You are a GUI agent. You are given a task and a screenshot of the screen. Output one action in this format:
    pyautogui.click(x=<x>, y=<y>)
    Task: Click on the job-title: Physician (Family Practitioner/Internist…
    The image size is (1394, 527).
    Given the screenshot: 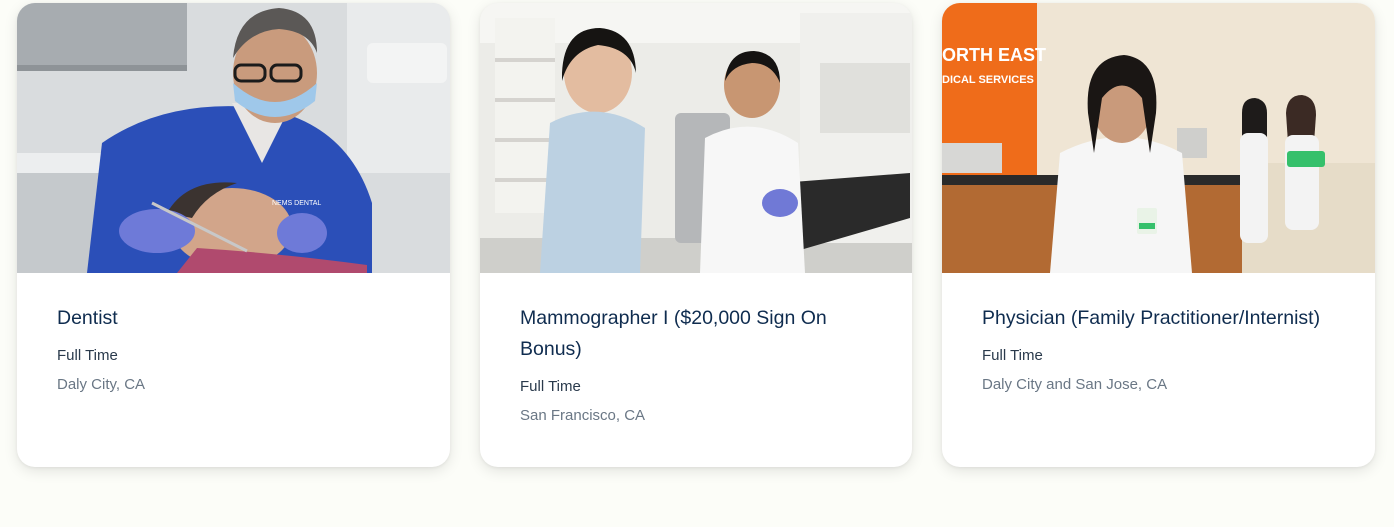 What is the action you would take?
    pyautogui.click(x=1158, y=318)
    